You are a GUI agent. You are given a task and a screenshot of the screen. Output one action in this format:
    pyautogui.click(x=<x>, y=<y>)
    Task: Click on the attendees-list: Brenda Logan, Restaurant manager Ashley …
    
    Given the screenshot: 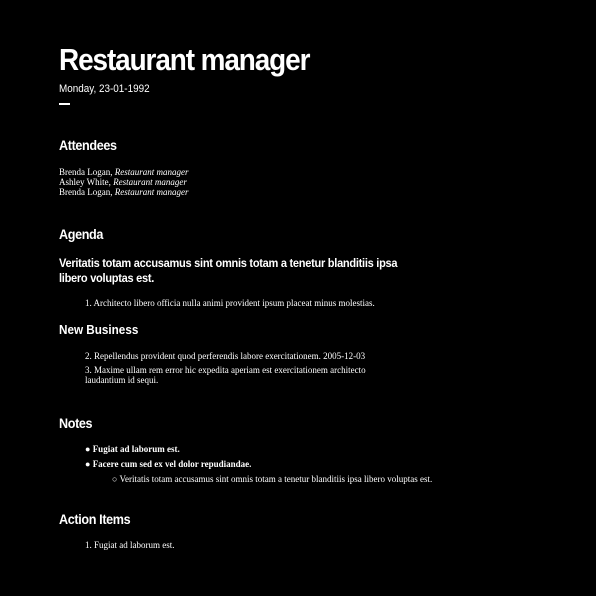 What is the action you would take?
    pyautogui.click(x=123, y=182)
    